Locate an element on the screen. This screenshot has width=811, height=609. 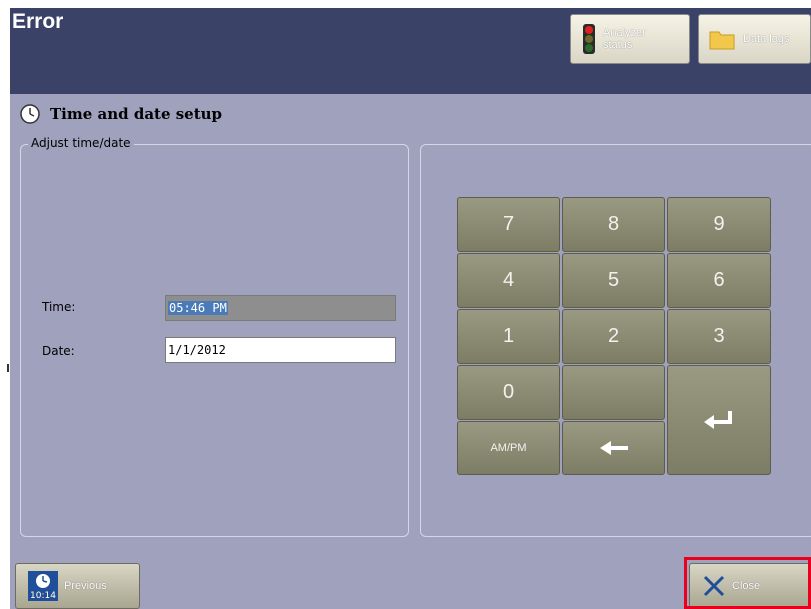
key-7: 7 is located at coordinates (508, 224).